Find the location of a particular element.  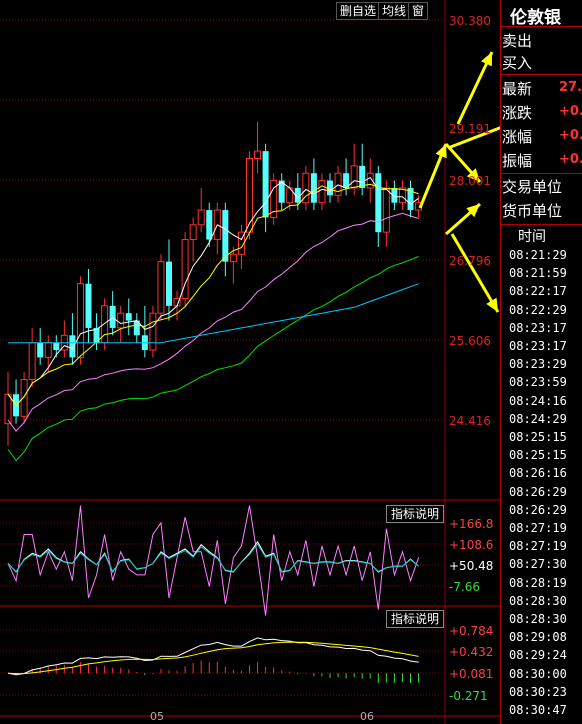

macd-dea-line is located at coordinates (213, 658).